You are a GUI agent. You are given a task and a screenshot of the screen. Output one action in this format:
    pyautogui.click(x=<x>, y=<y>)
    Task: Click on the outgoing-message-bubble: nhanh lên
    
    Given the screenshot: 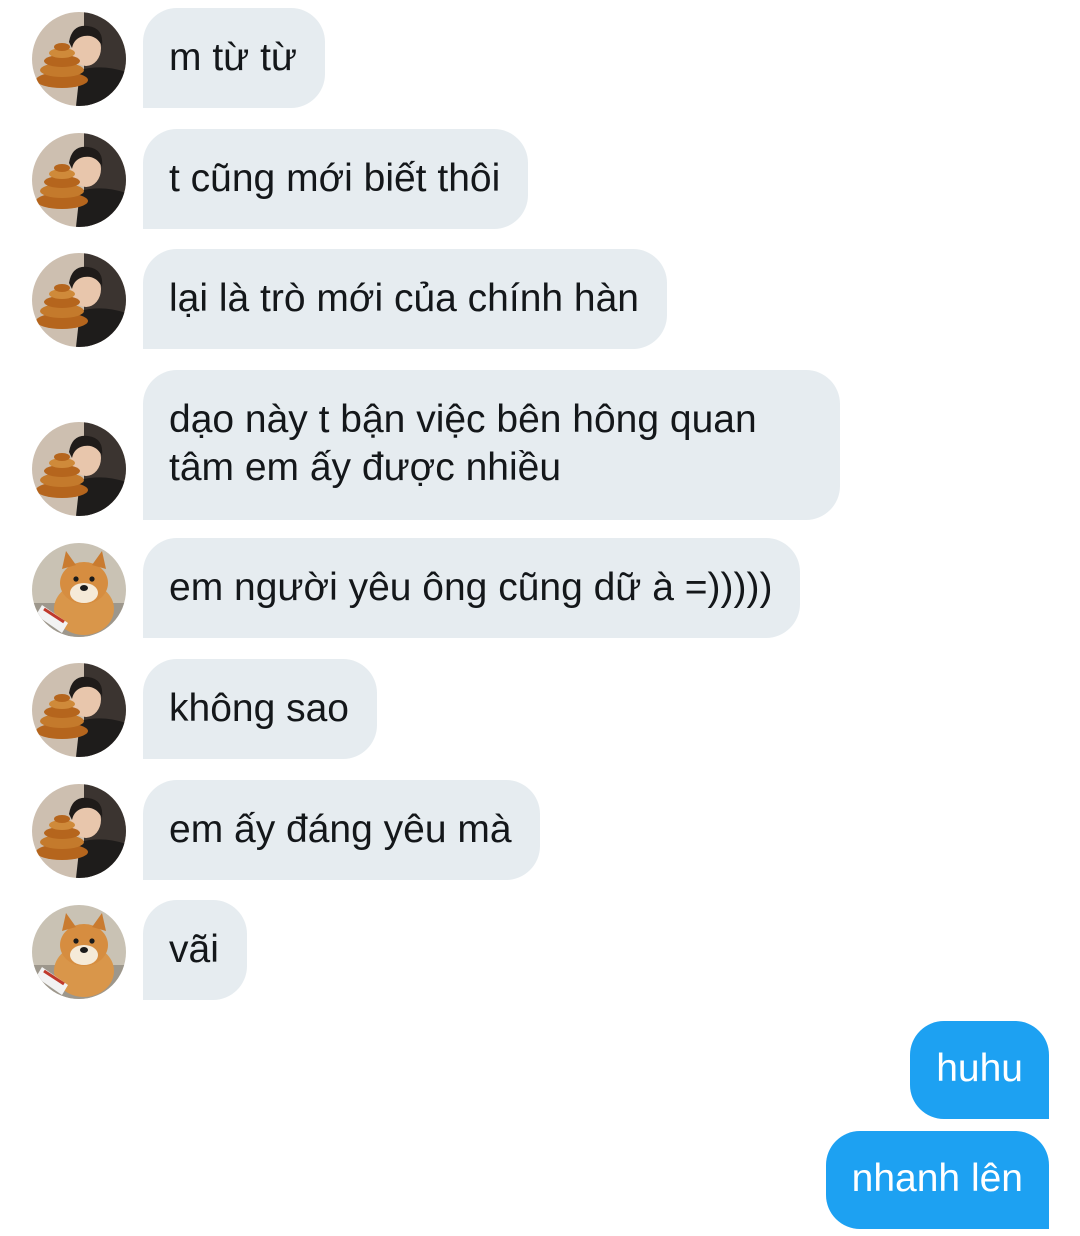 What is the action you would take?
    pyautogui.click(x=937, y=1180)
    